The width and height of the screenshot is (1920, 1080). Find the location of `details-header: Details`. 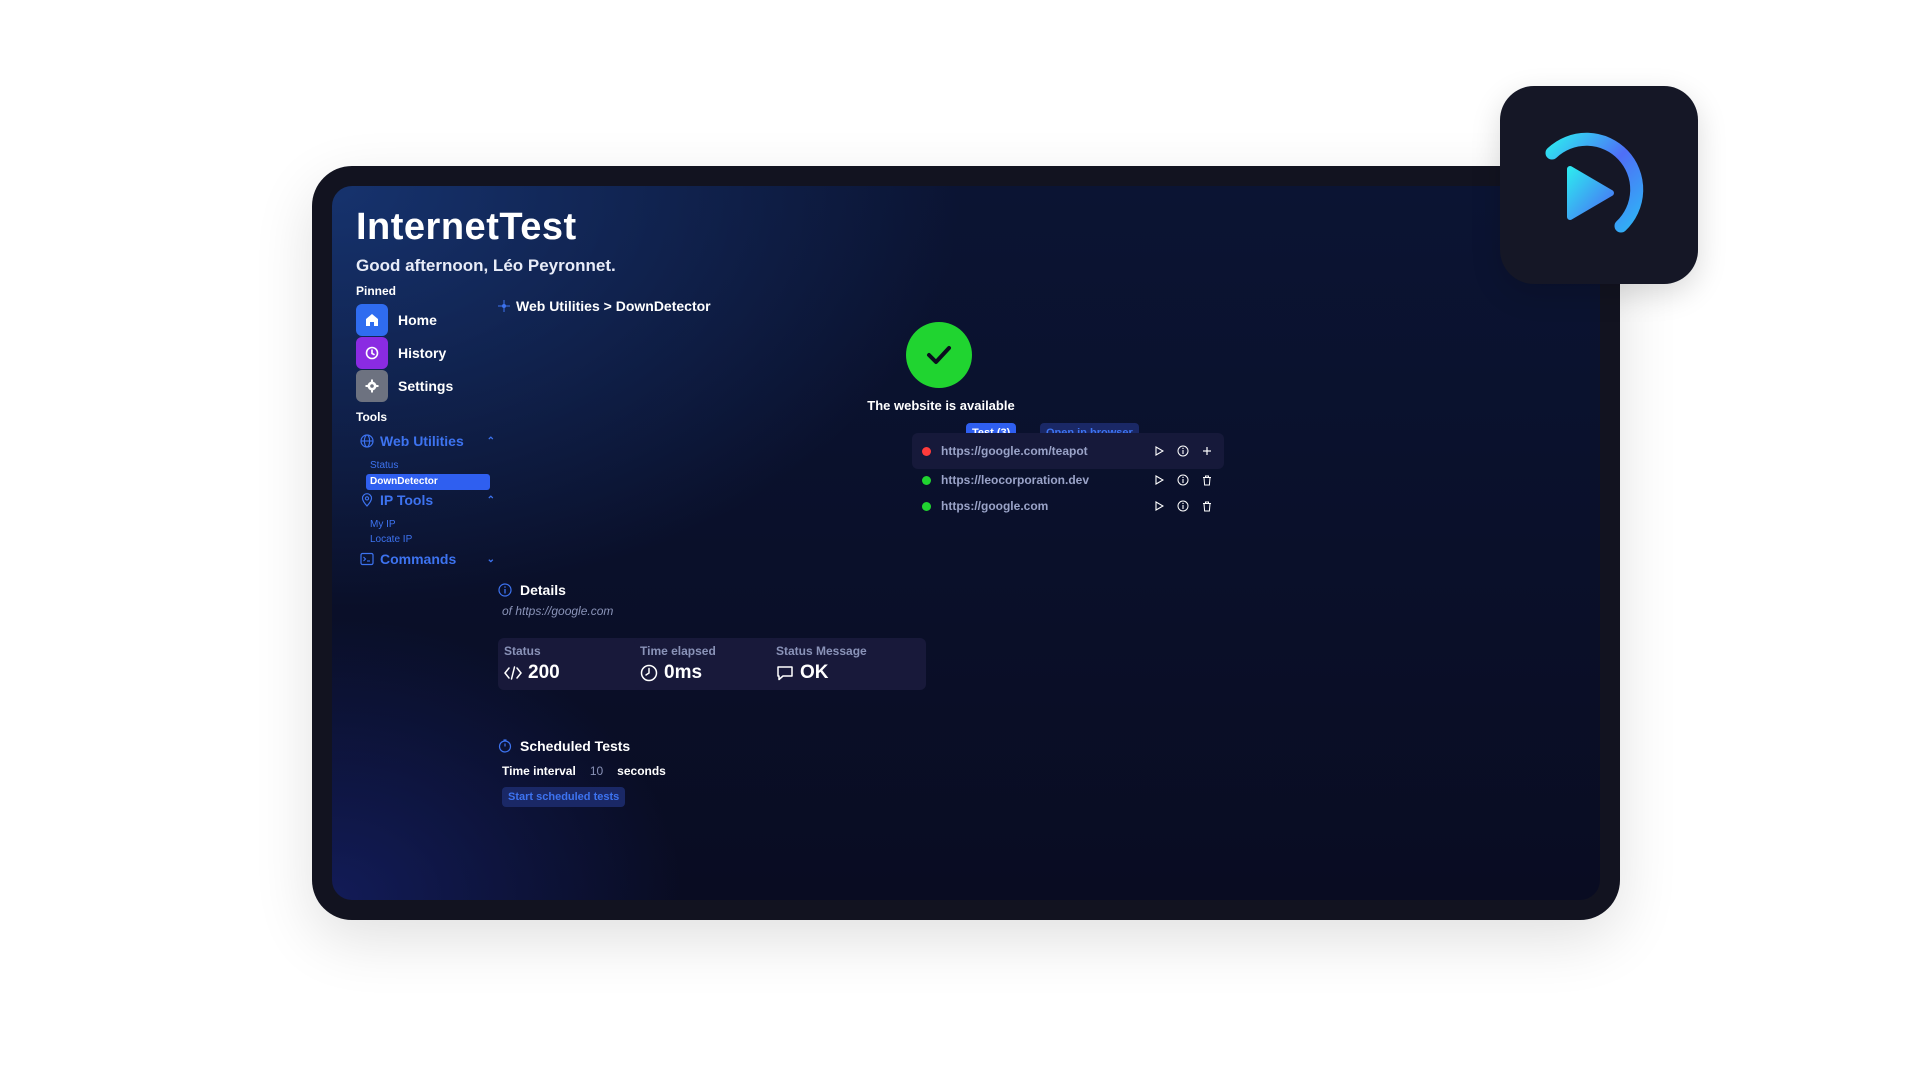

details-header: Details is located at coordinates (532, 590).